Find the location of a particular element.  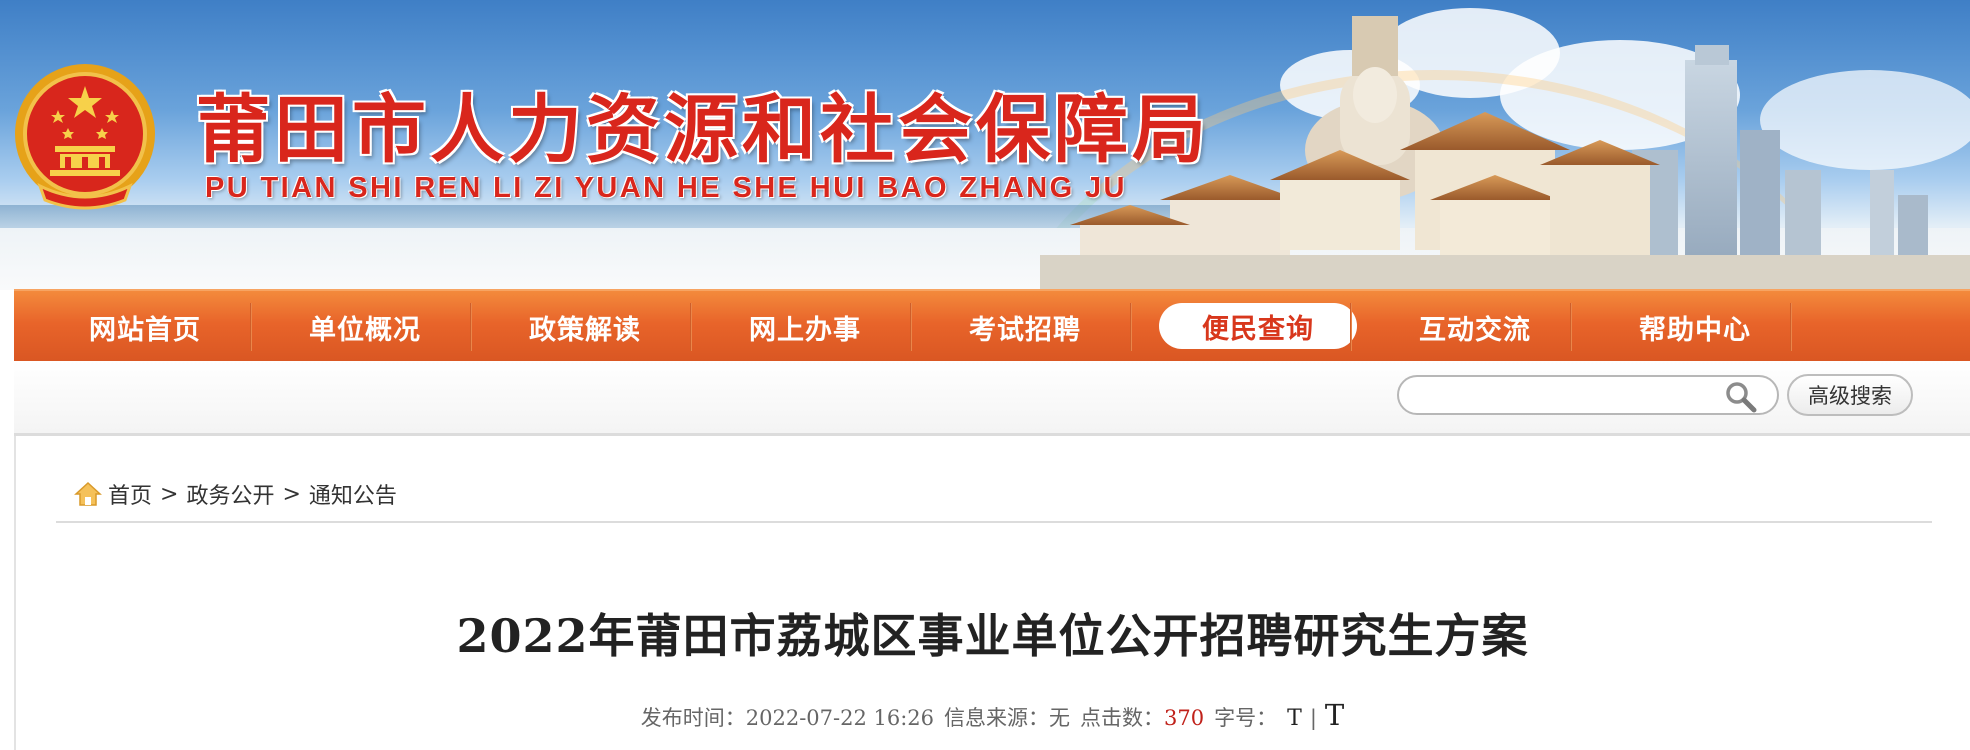

nav-item-help: 帮助中心 is located at coordinates (1695, 327).